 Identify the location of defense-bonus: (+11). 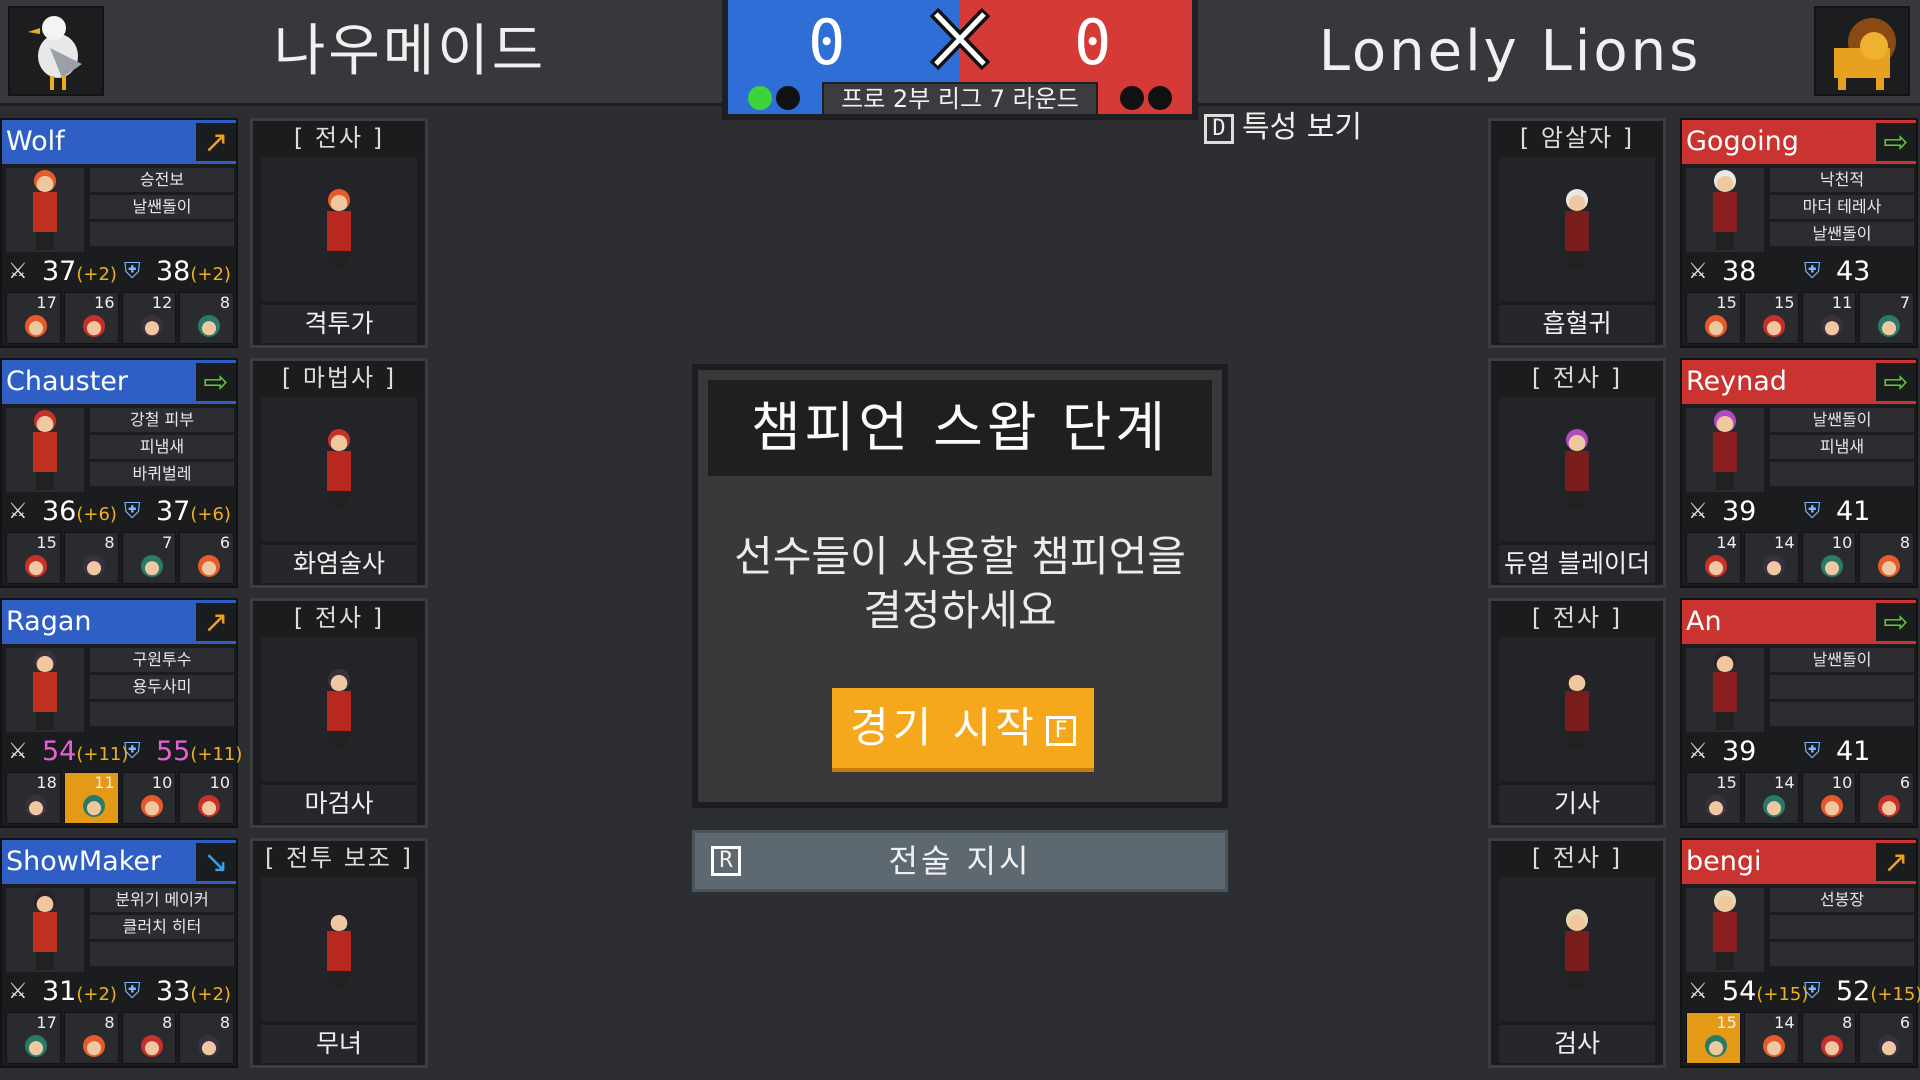
(216, 754).